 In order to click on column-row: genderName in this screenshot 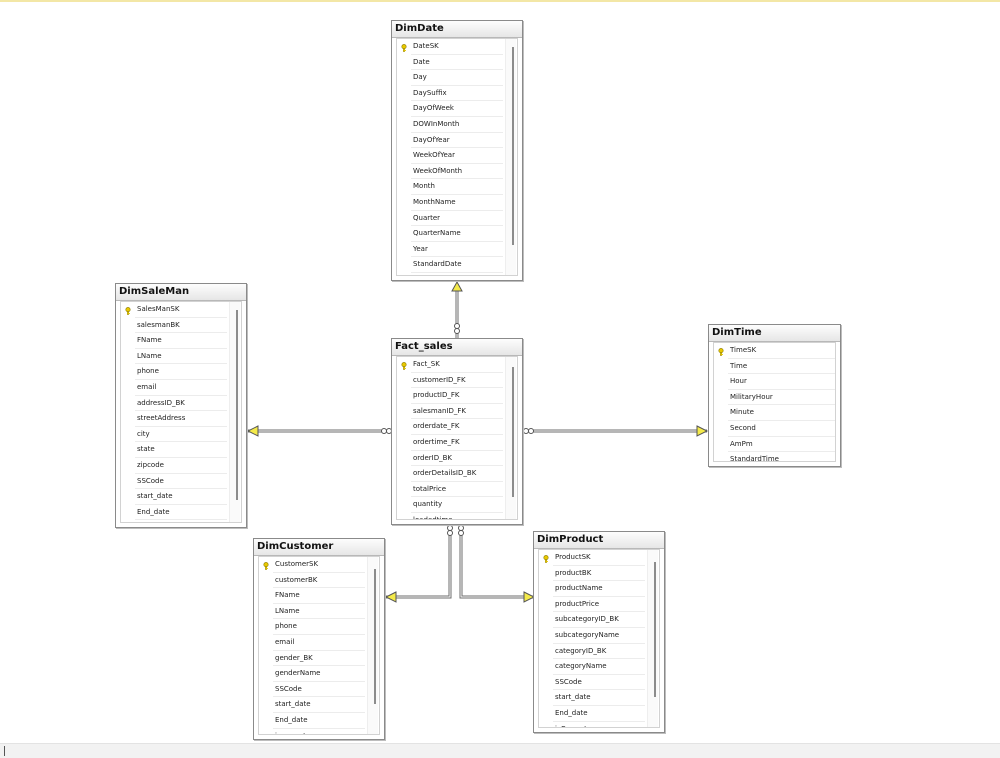, I will do `click(312, 674)`.